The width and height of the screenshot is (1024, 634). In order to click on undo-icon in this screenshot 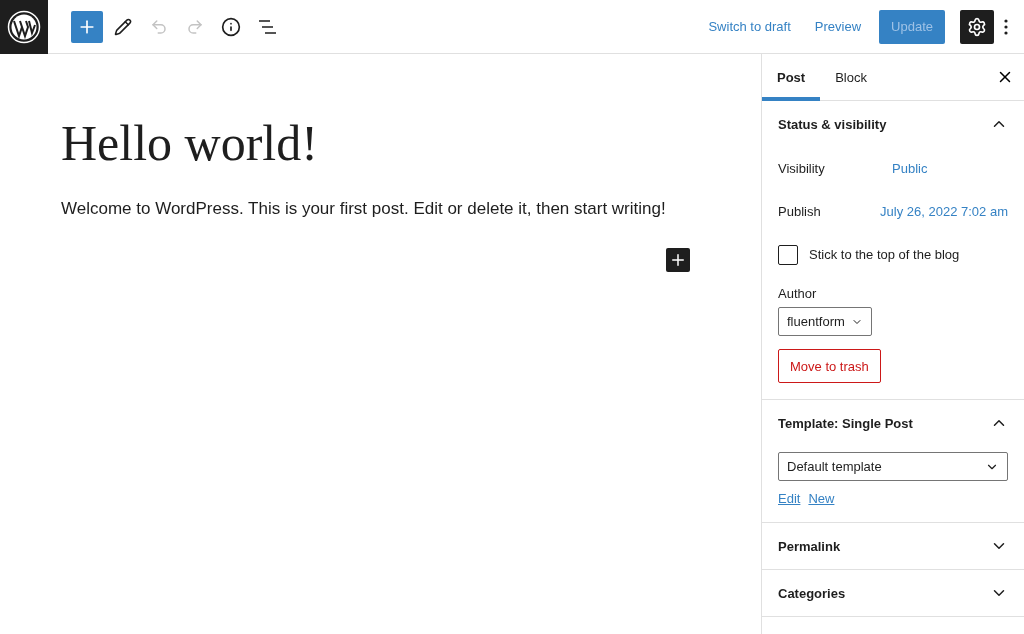, I will do `click(159, 26)`.